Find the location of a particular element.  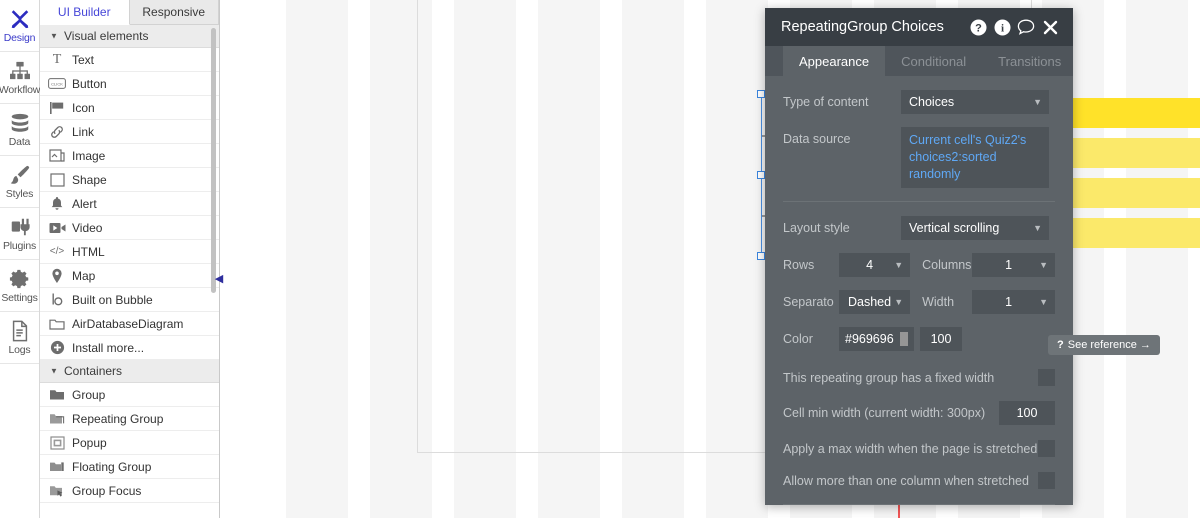

see-reference-tooltip: ? See reference → is located at coordinates (1104, 345).